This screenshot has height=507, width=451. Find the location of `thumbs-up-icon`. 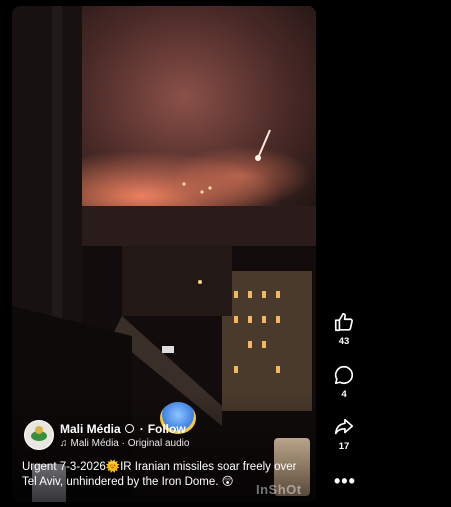

thumbs-up-icon is located at coordinates (343, 322).